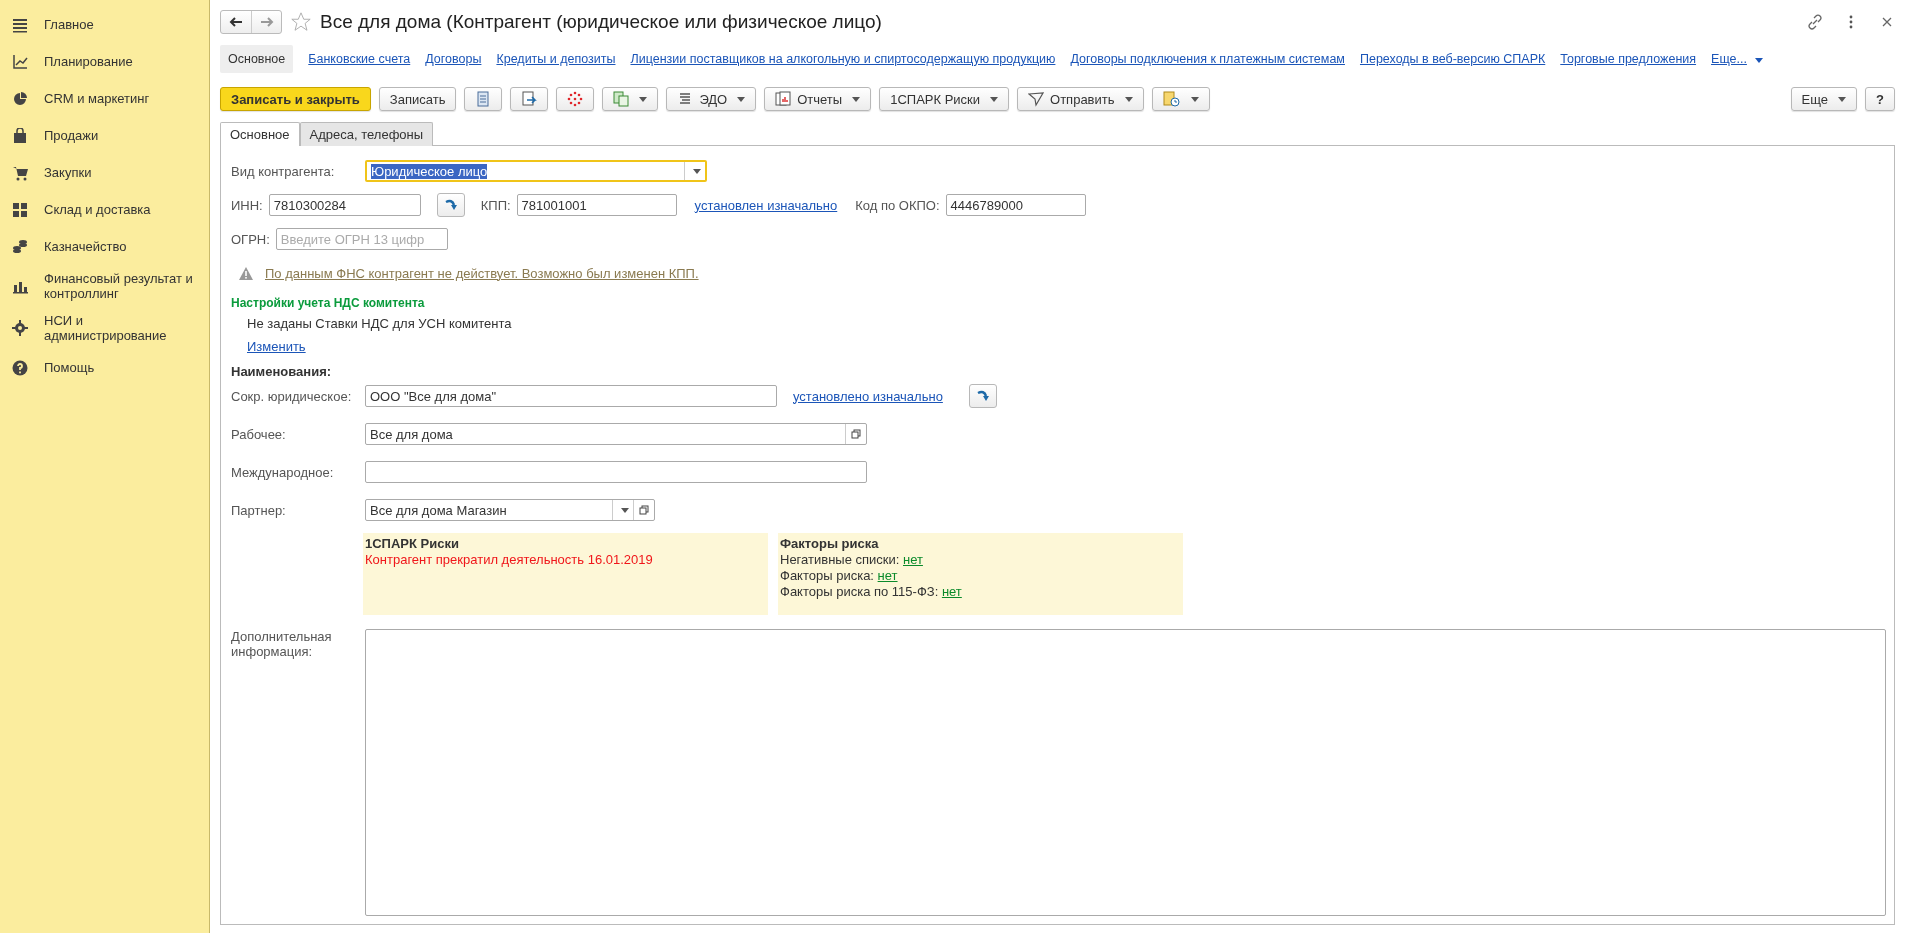  Describe the element at coordinates (259, 434) in the screenshot. I see `field-label: Рабочее:` at that location.